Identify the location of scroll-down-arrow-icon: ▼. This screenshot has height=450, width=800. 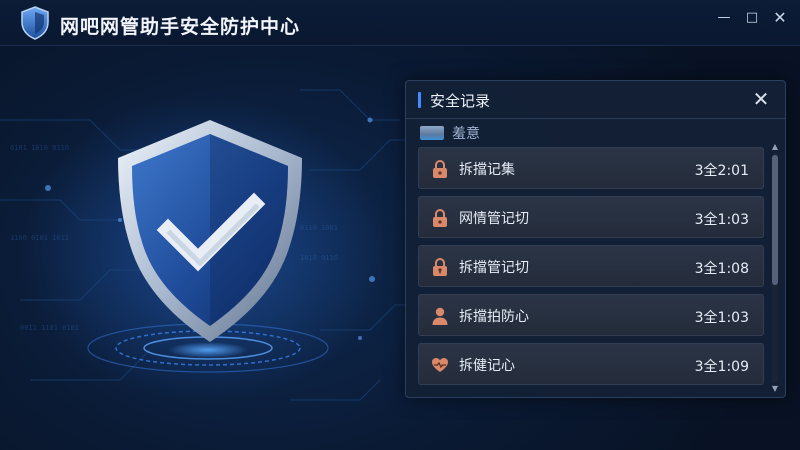
(775, 389).